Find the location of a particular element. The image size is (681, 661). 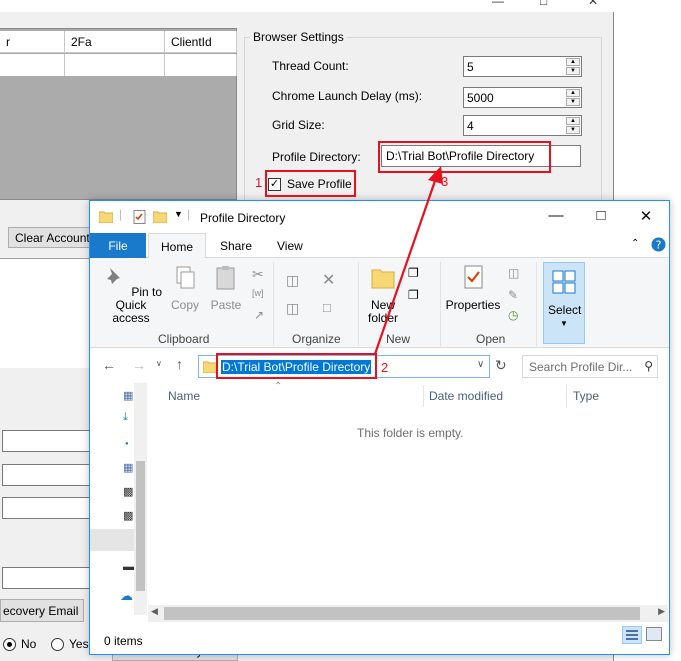

annotation-arrow-svg is located at coordinates (408, 260).